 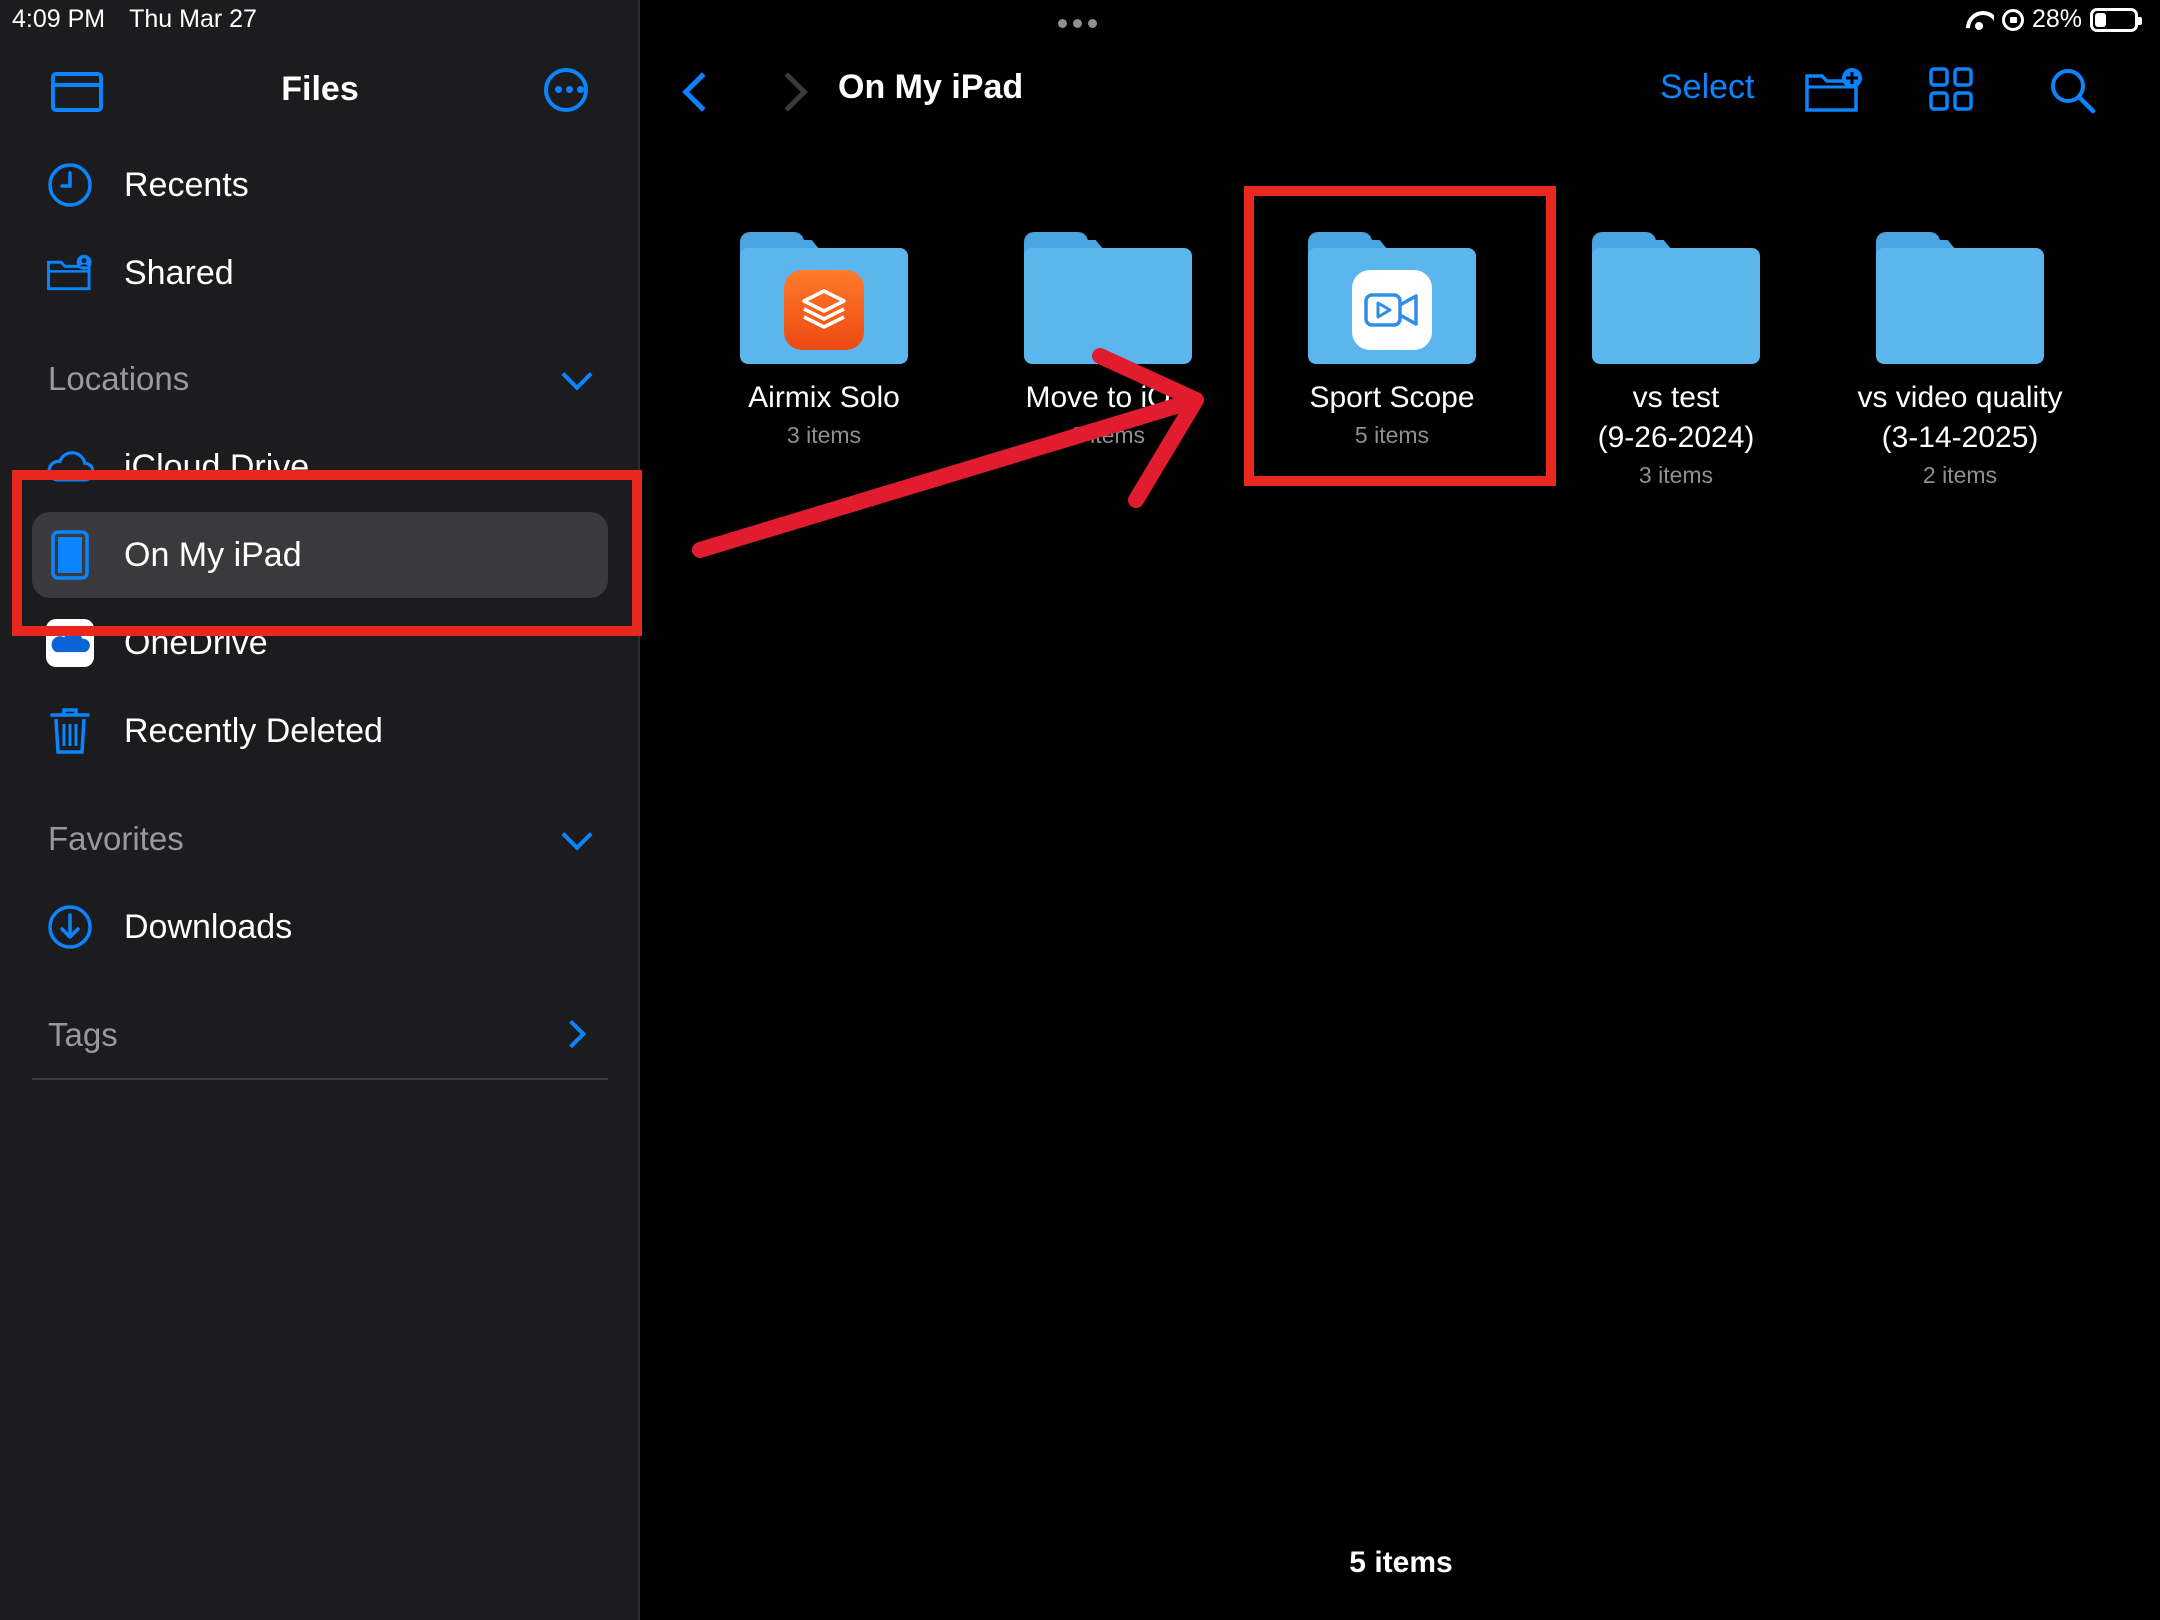 What do you see at coordinates (948, 453) in the screenshot?
I see `annotation-arrow` at bounding box center [948, 453].